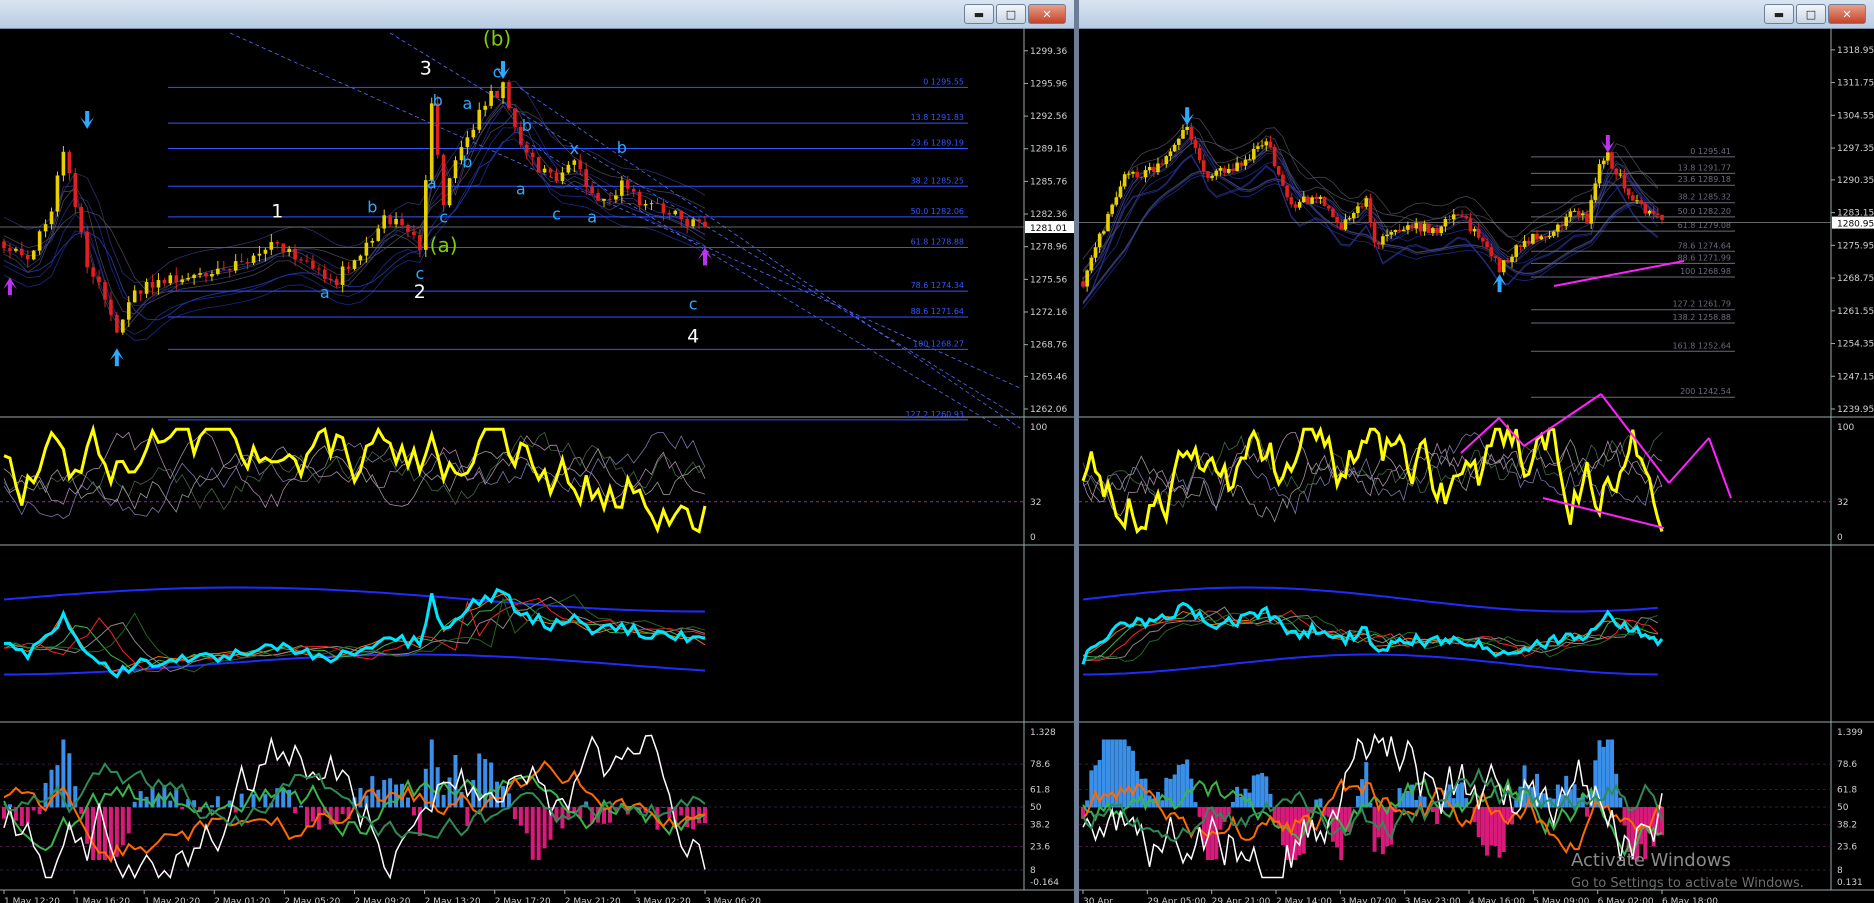 The width and height of the screenshot is (1874, 903). Describe the element at coordinates (537, 14) in the screenshot. I see `left-window-titlebar: ▬ □ ✕` at that location.